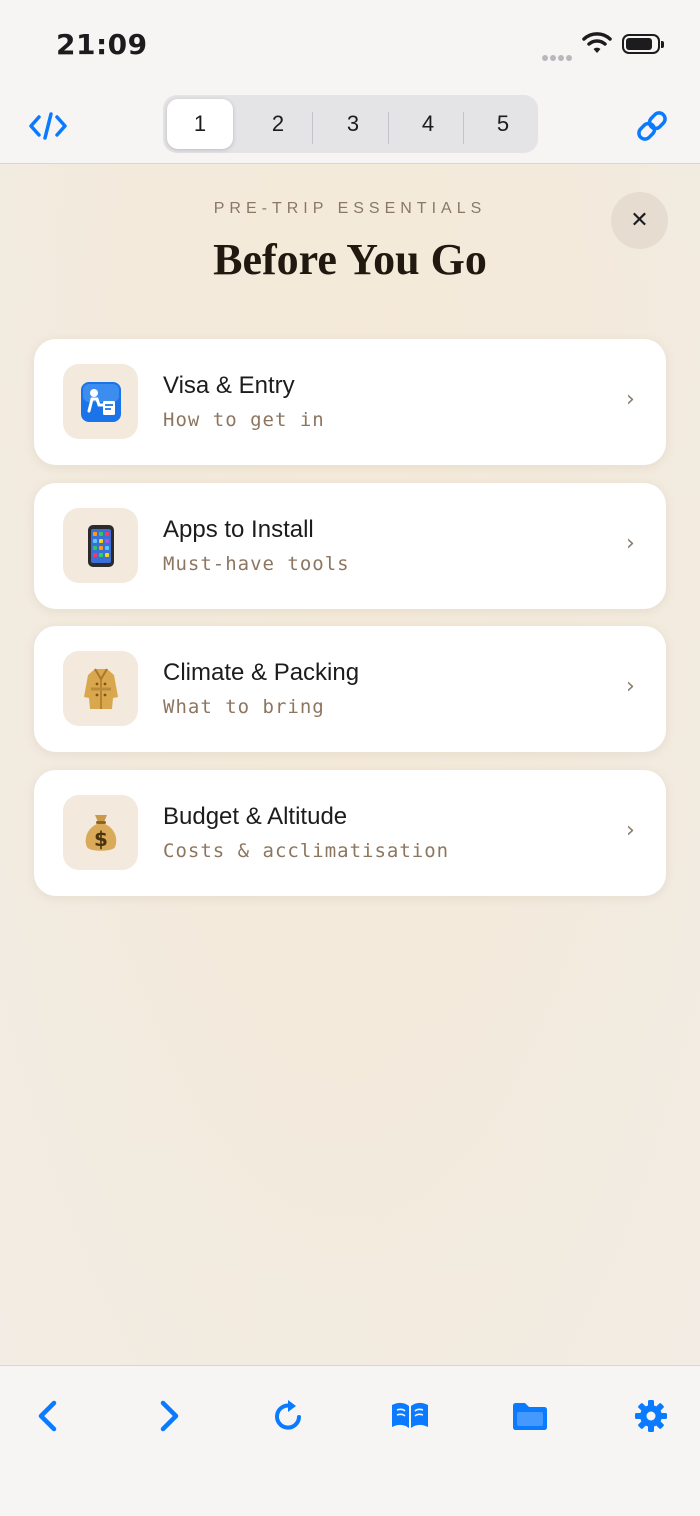 Image resolution: width=700 pixels, height=1516 pixels. What do you see at coordinates (350, 259) in the screenshot?
I see `page-title: Before You Go` at bounding box center [350, 259].